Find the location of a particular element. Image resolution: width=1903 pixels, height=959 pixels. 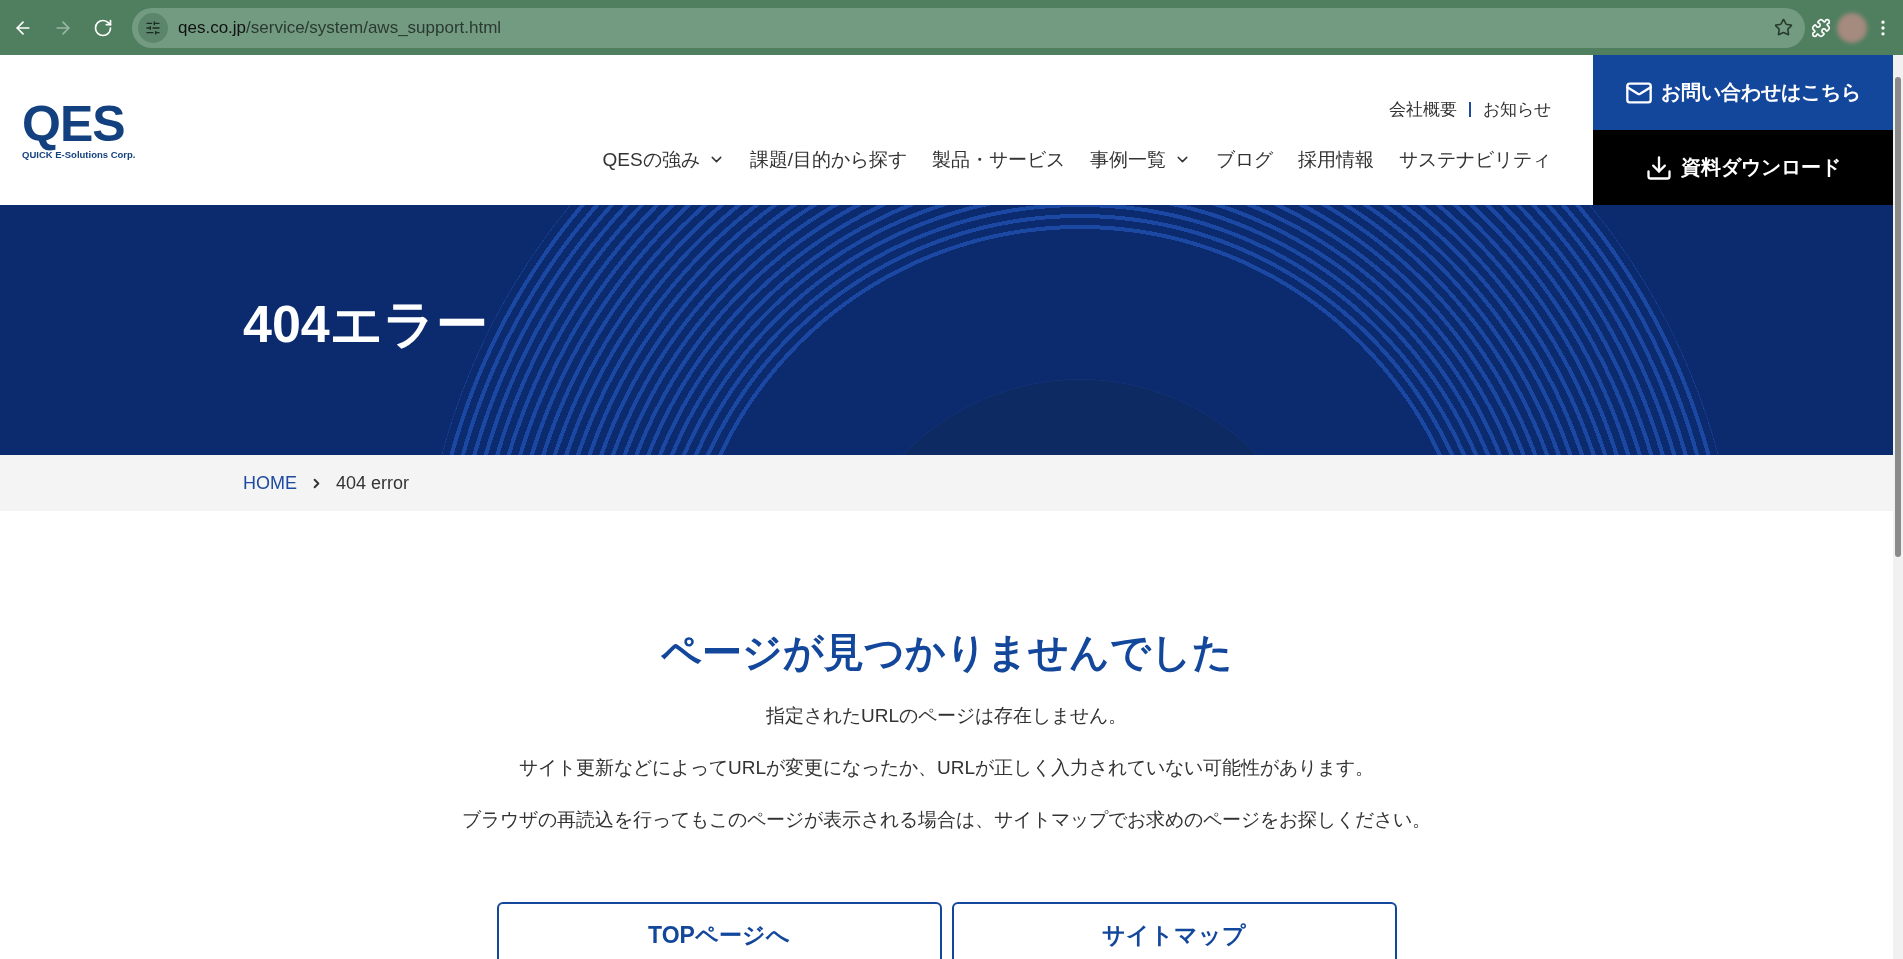

nav-link: 製品・サービス is located at coordinates (998, 159).